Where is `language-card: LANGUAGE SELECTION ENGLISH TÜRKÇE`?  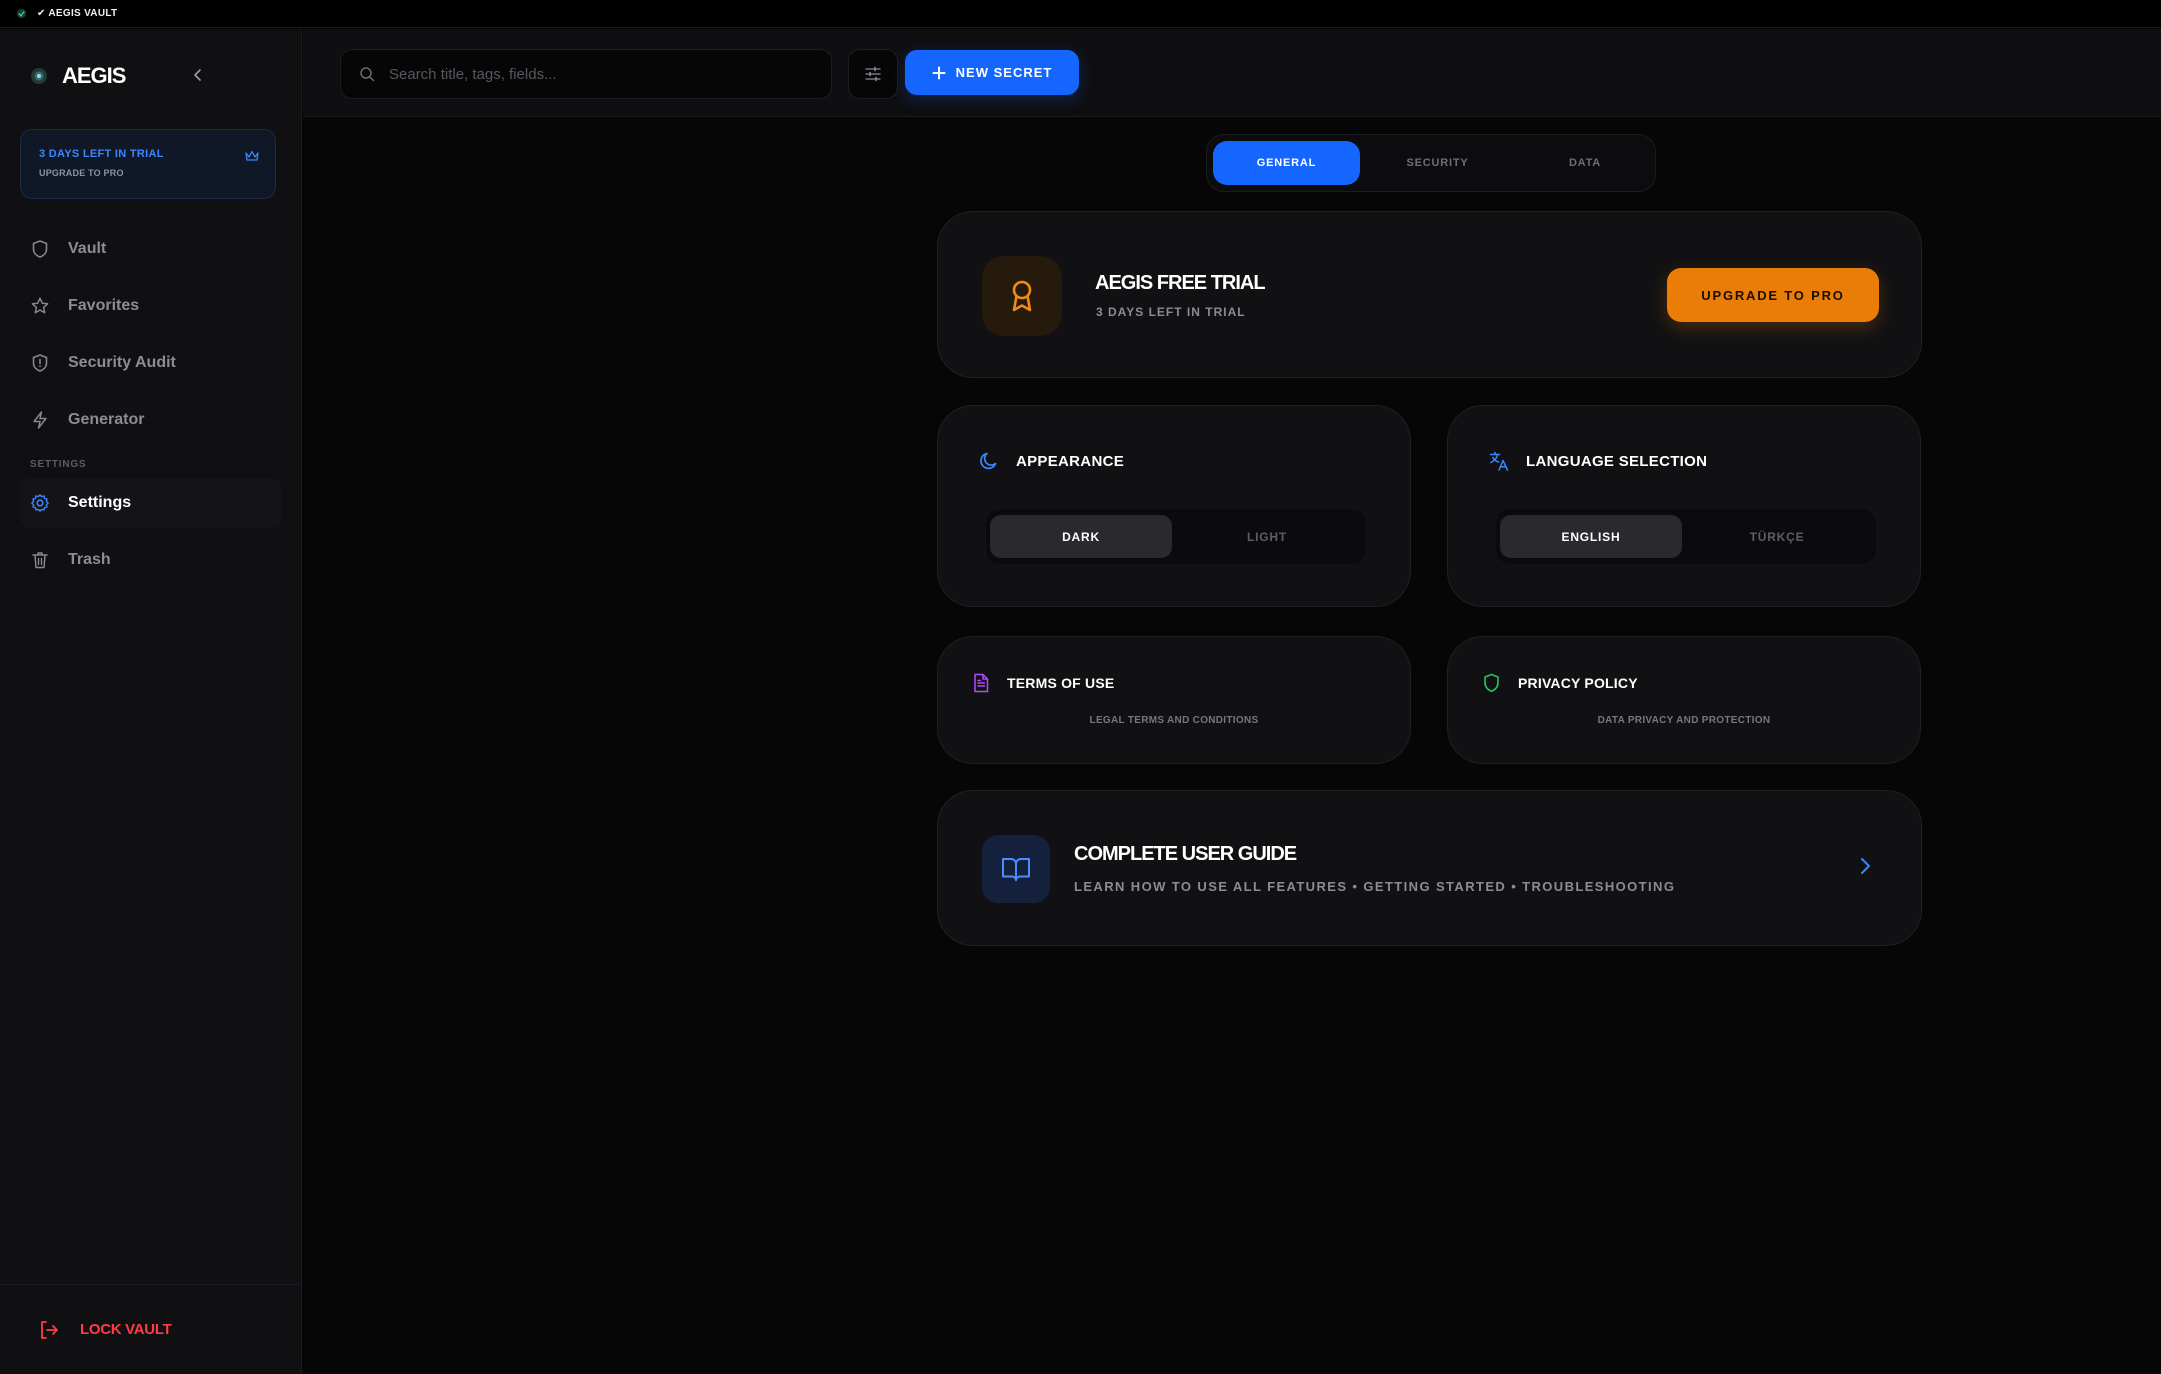 language-card: LANGUAGE SELECTION ENGLISH TÜRKÇE is located at coordinates (1684, 506).